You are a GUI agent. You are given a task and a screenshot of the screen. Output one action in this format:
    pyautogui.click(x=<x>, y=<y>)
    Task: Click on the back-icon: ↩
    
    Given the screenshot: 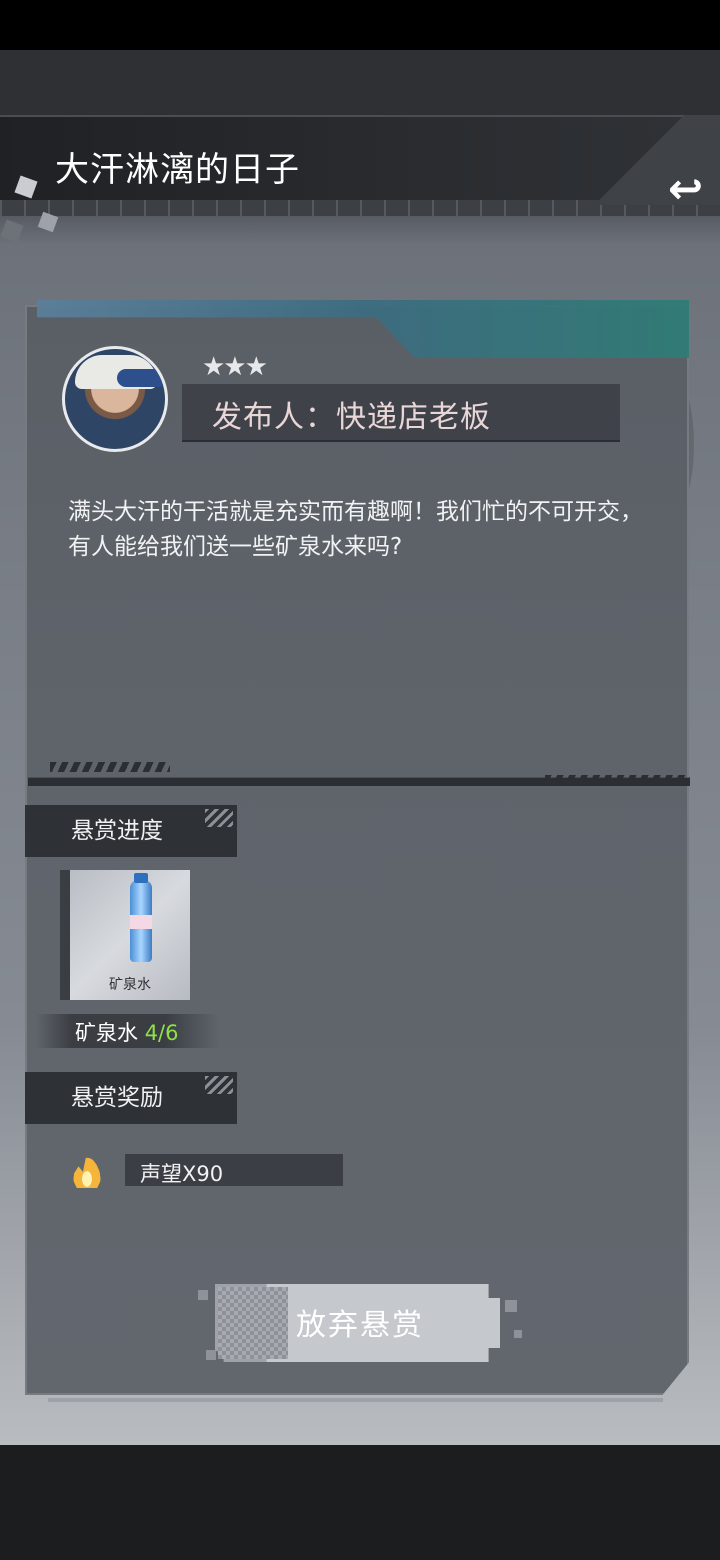 What is the action you would take?
    pyautogui.click(x=685, y=189)
    